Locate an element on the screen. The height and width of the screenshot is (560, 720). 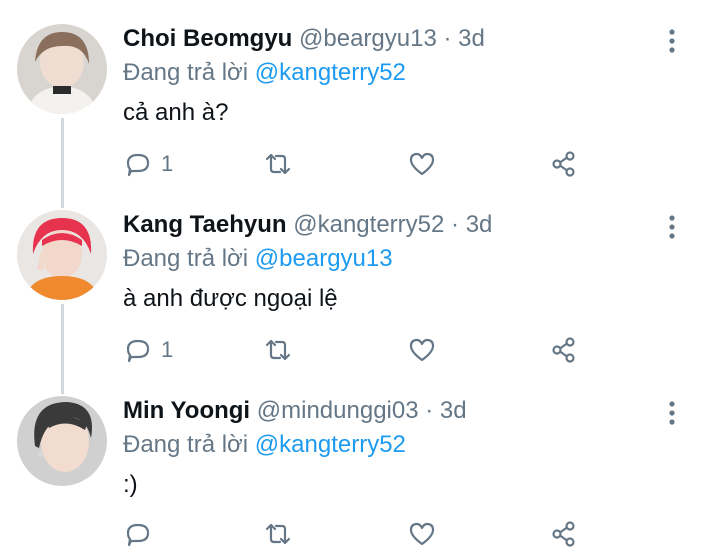
display-name: Choi Beomgyu is located at coordinates (207, 38).